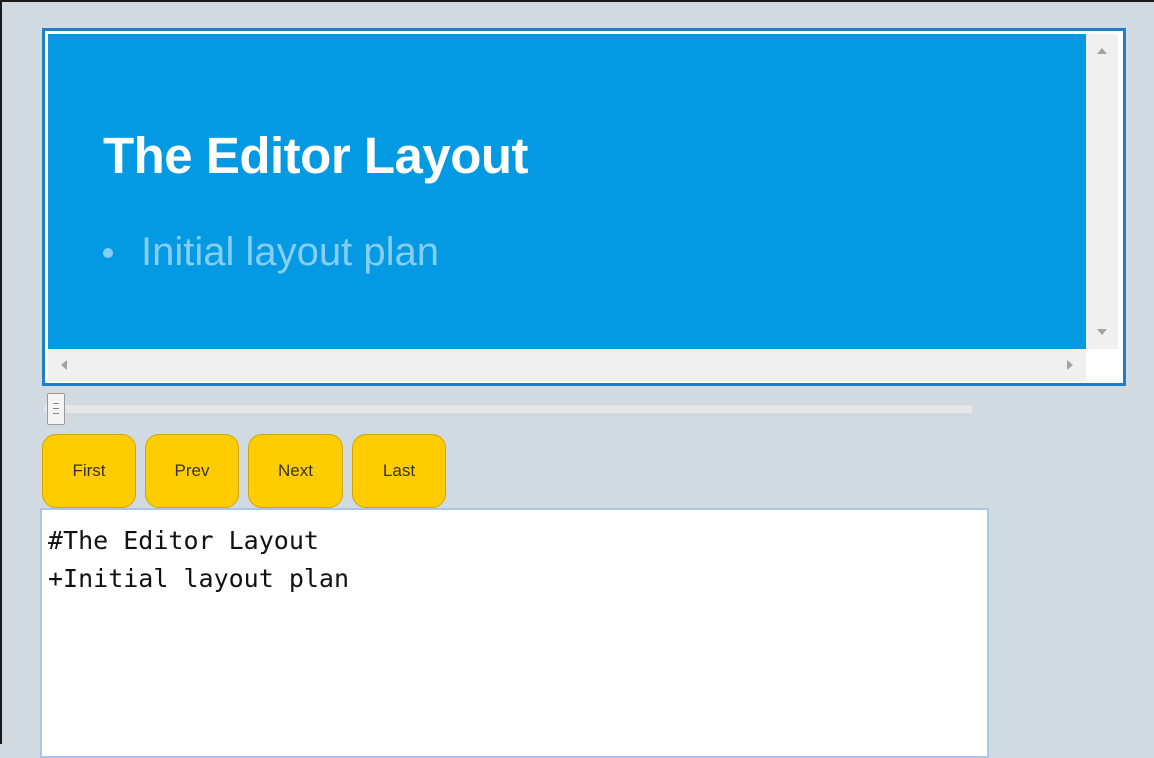  What do you see at coordinates (1102, 51) in the screenshot?
I see `arrow-up-icon` at bounding box center [1102, 51].